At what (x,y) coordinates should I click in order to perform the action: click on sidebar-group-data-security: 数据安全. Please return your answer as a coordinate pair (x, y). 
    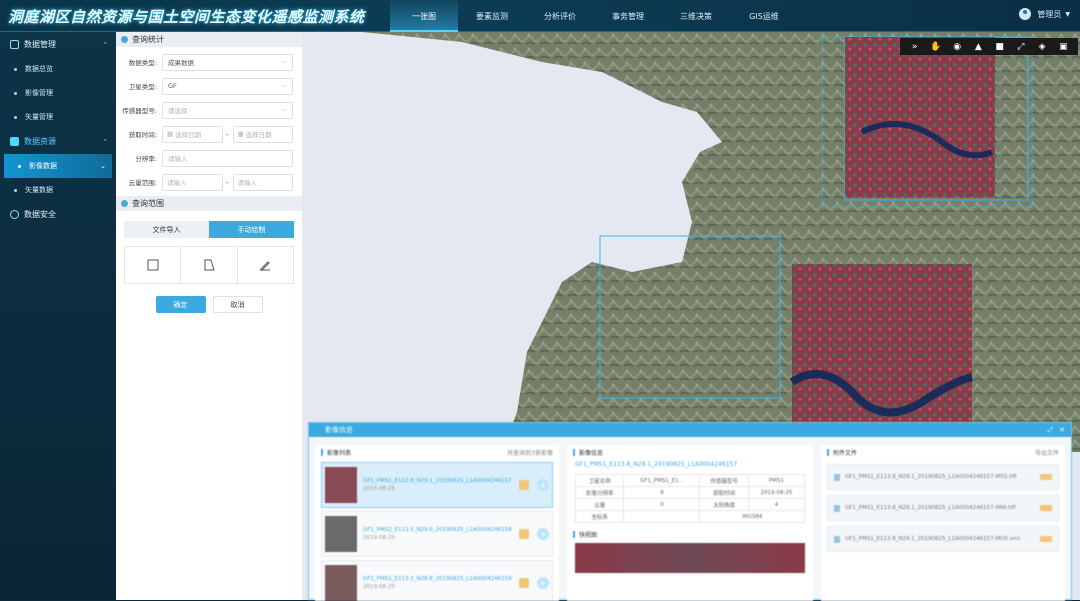
    Looking at the image, I should click on (58, 214).